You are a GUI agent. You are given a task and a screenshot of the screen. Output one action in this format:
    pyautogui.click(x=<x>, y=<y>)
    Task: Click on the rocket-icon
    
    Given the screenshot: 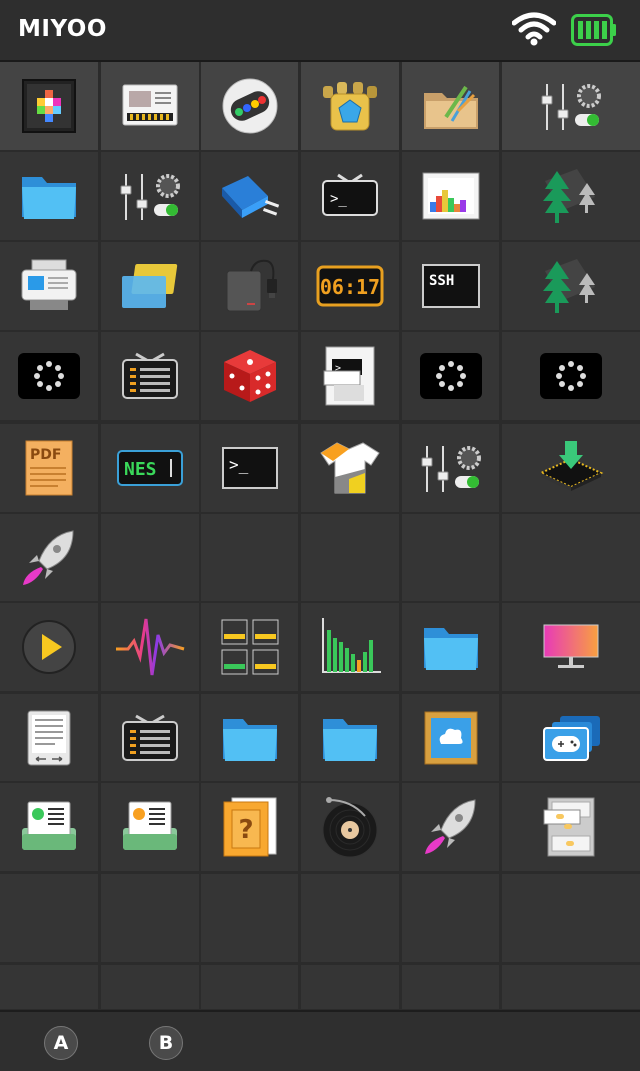 What is the action you would take?
    pyautogui.click(x=49, y=558)
    